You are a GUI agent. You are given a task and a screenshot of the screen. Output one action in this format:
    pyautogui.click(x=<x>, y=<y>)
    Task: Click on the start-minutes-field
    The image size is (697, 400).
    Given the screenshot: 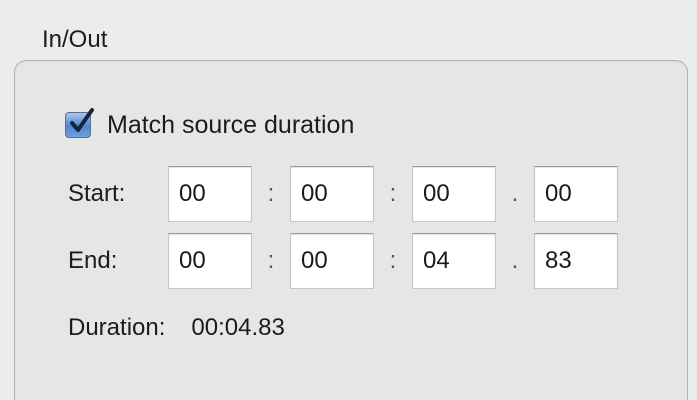 What is the action you would take?
    pyautogui.click(x=332, y=194)
    